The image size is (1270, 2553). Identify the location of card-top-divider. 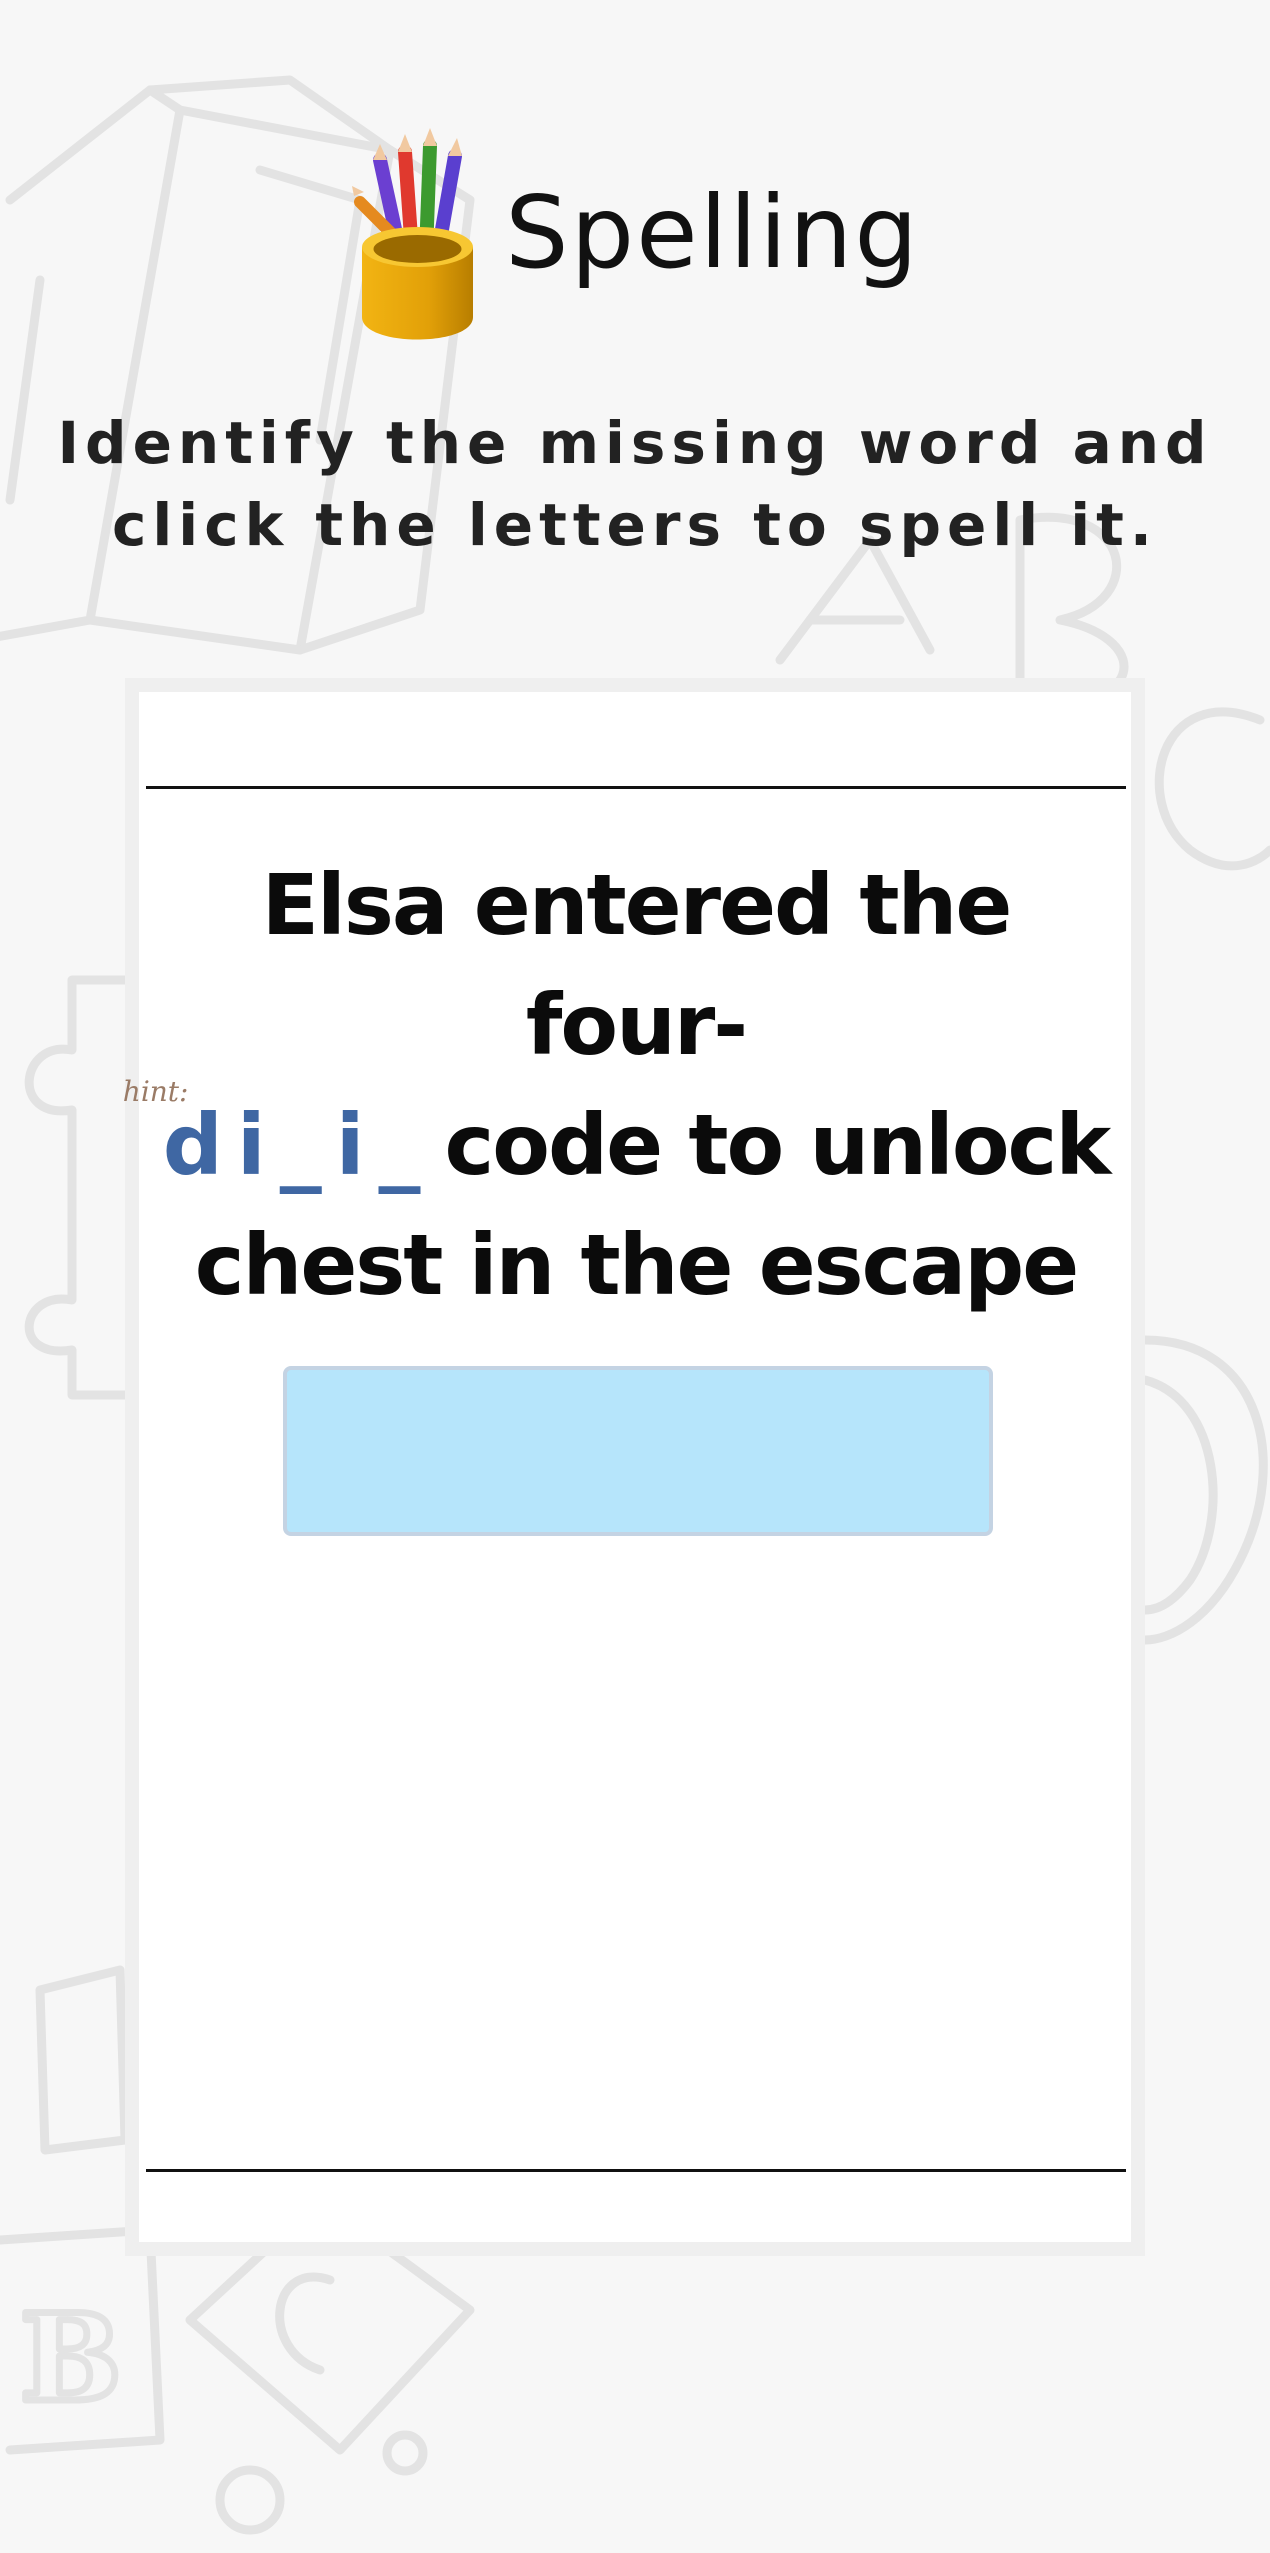
(636, 787).